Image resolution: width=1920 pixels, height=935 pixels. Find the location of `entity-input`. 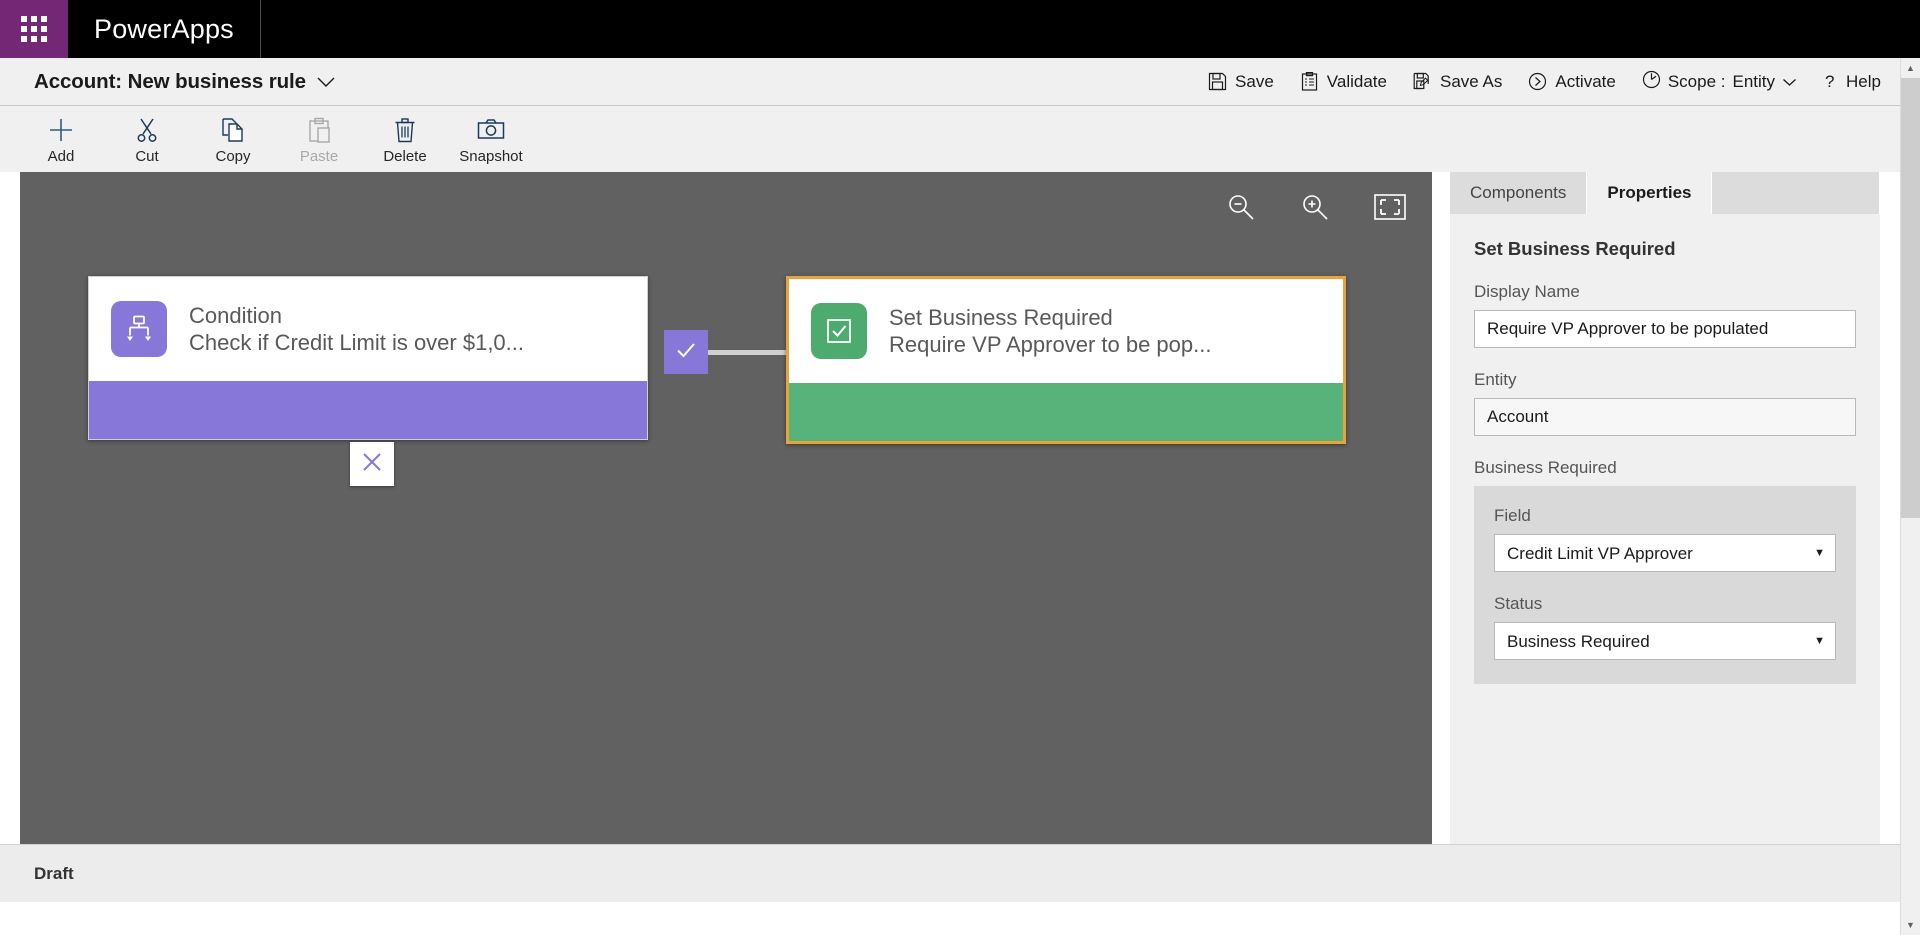

entity-input is located at coordinates (1665, 417).